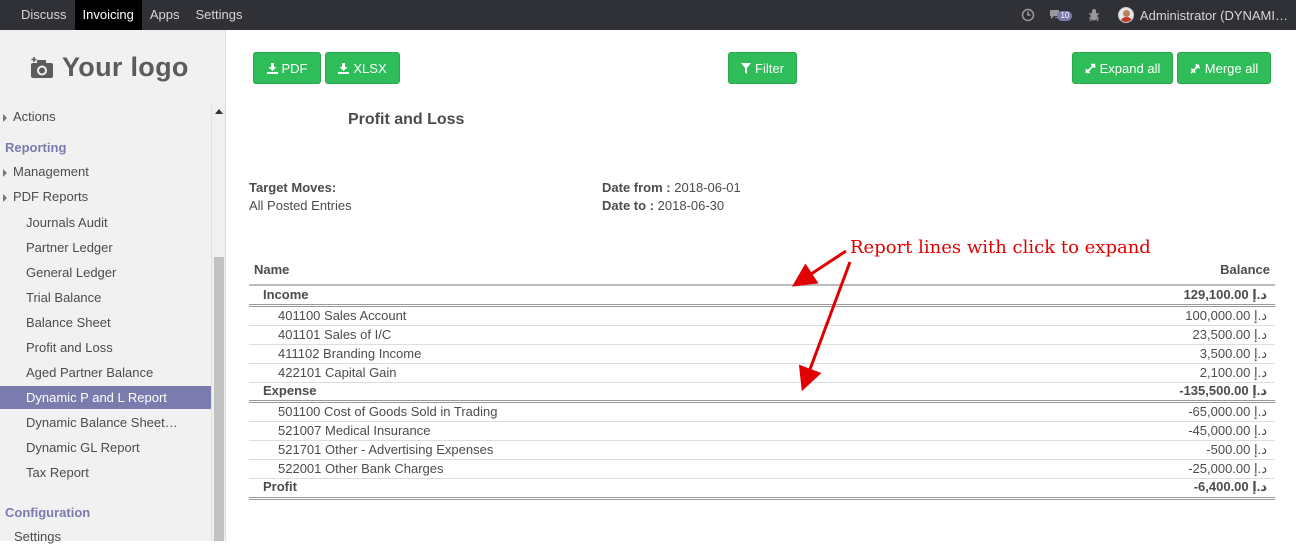  I want to click on arrow-to-expense, so click(825, 326).